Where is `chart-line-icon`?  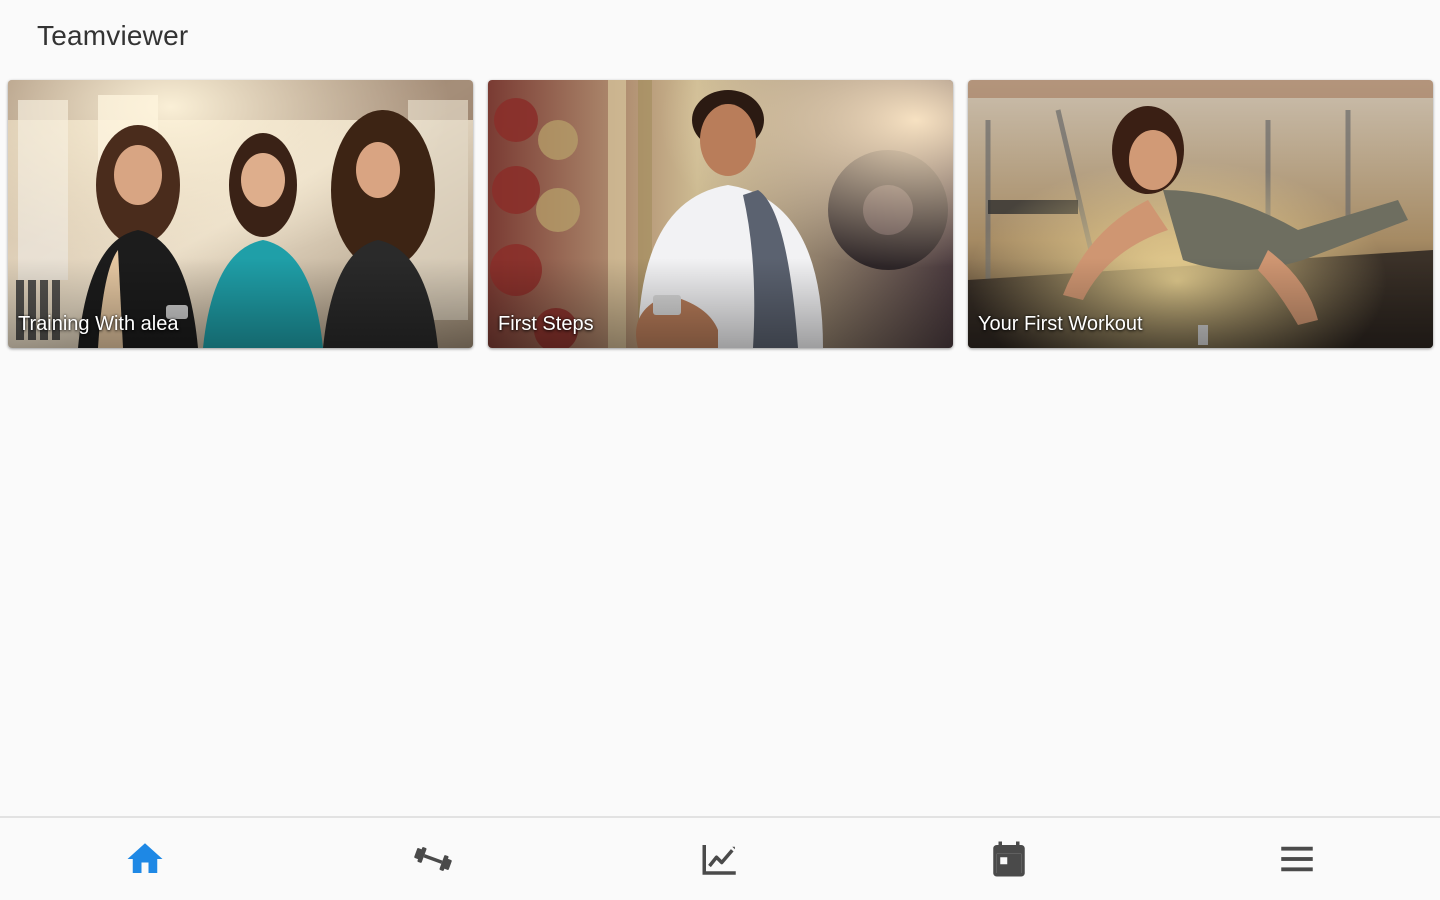 chart-line-icon is located at coordinates (719, 860).